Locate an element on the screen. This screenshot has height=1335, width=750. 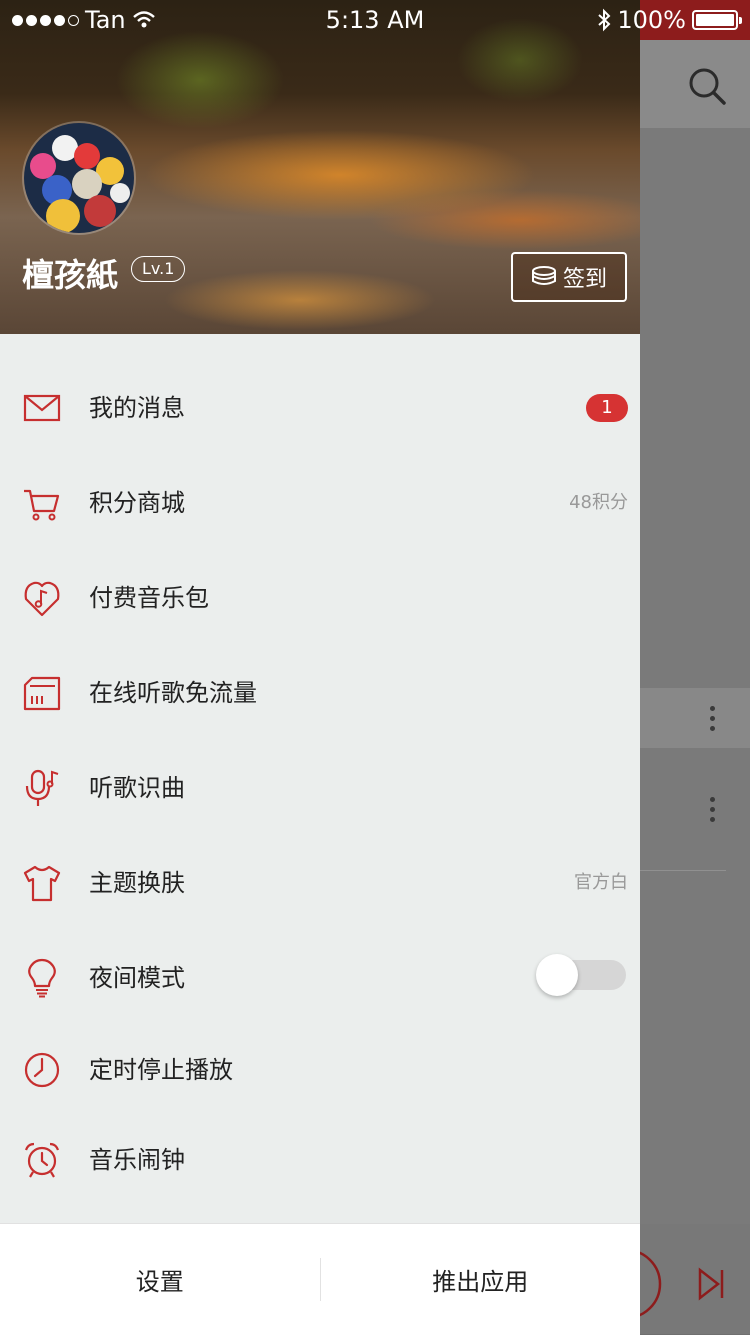
level-badge: Lv.1 is located at coordinates (158, 269).